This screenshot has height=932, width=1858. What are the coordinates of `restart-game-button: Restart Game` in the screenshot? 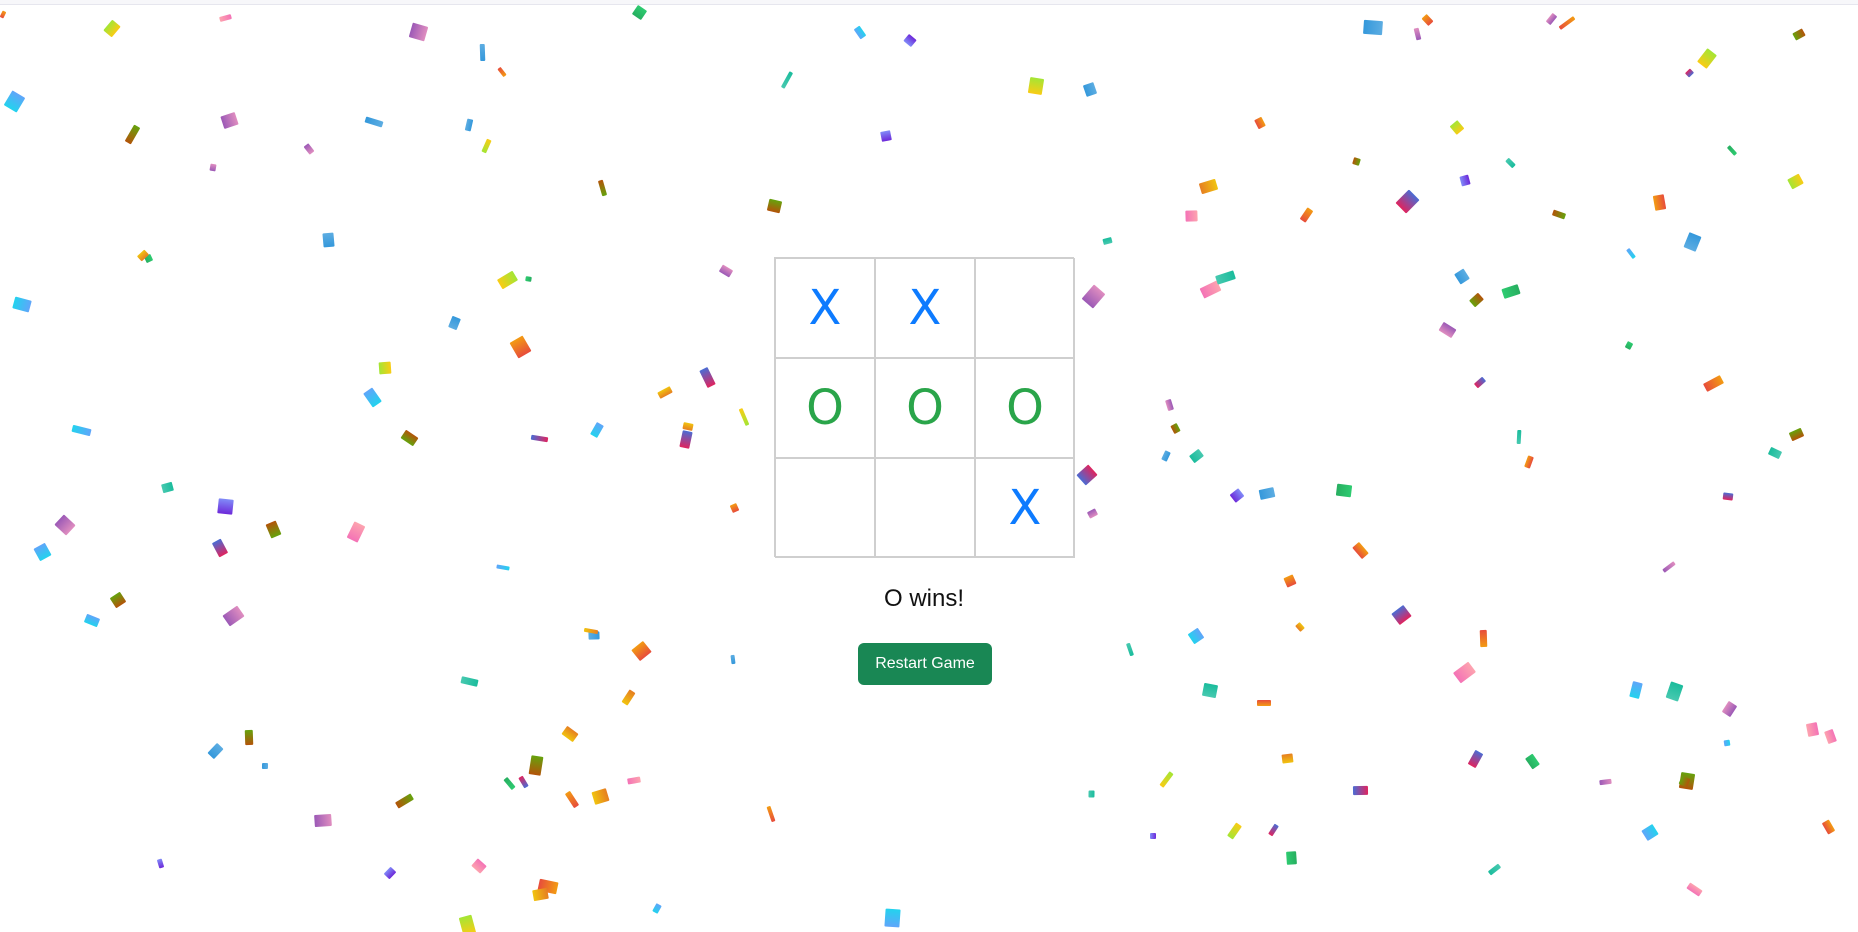 It's located at (925, 664).